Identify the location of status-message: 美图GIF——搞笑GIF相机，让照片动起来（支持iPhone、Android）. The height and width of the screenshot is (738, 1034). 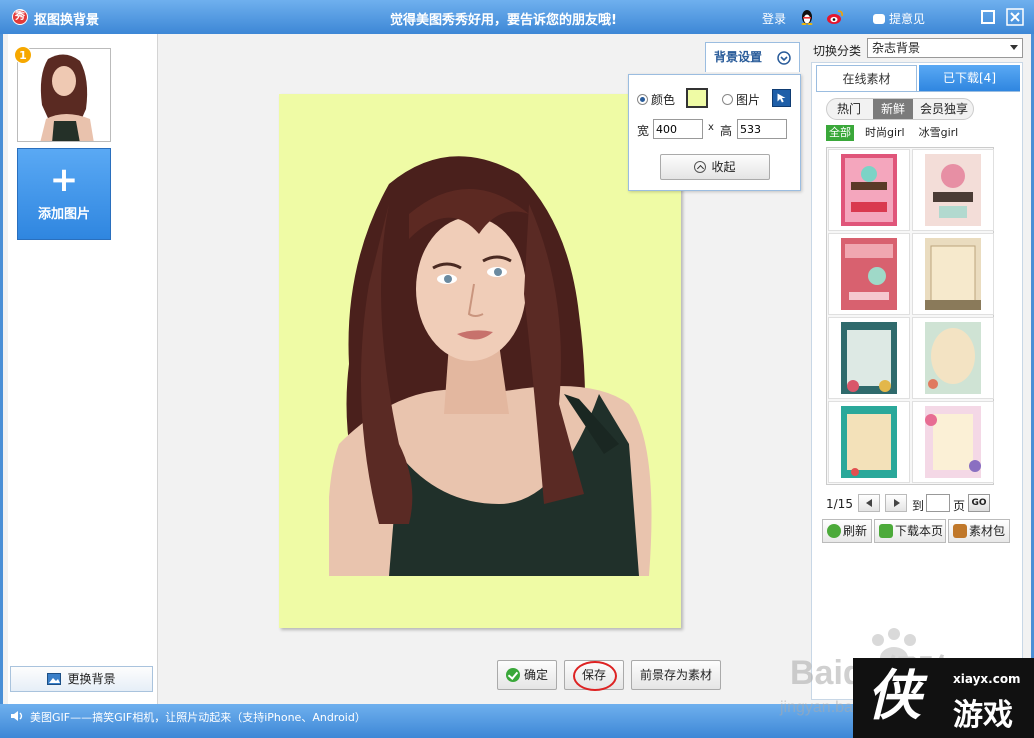
(198, 717).